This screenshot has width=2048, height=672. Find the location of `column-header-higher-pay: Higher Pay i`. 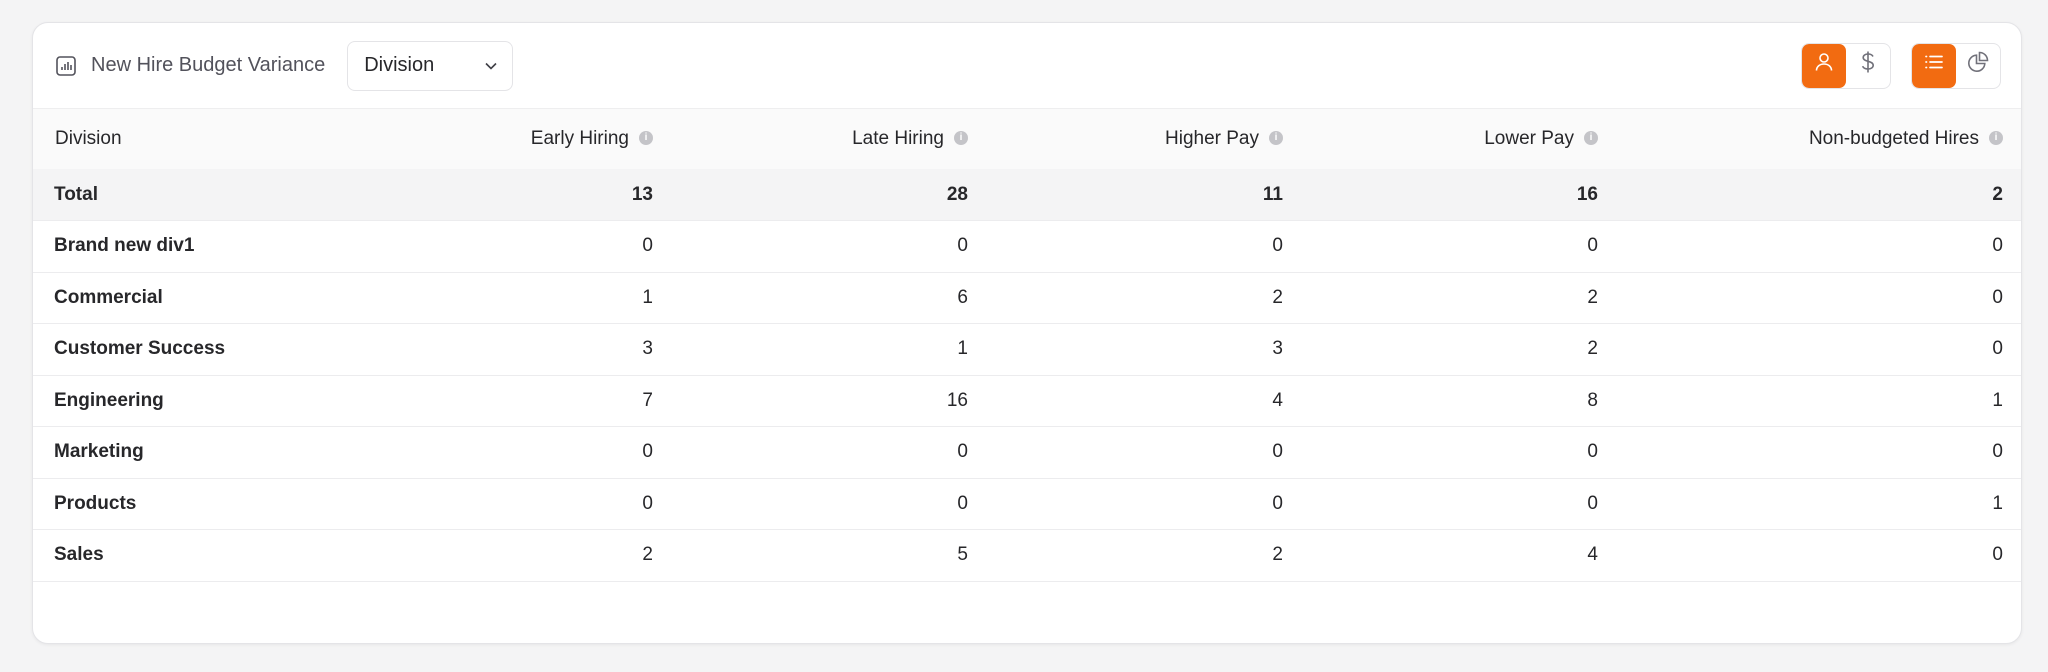

column-header-higher-pay: Higher Pay i is located at coordinates (1145, 139).